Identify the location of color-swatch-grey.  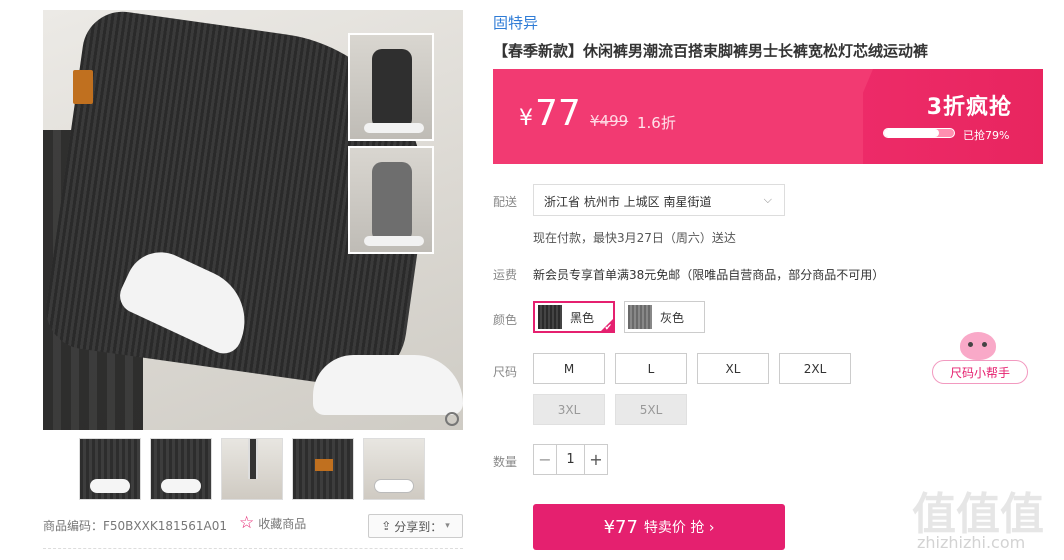
(640, 317).